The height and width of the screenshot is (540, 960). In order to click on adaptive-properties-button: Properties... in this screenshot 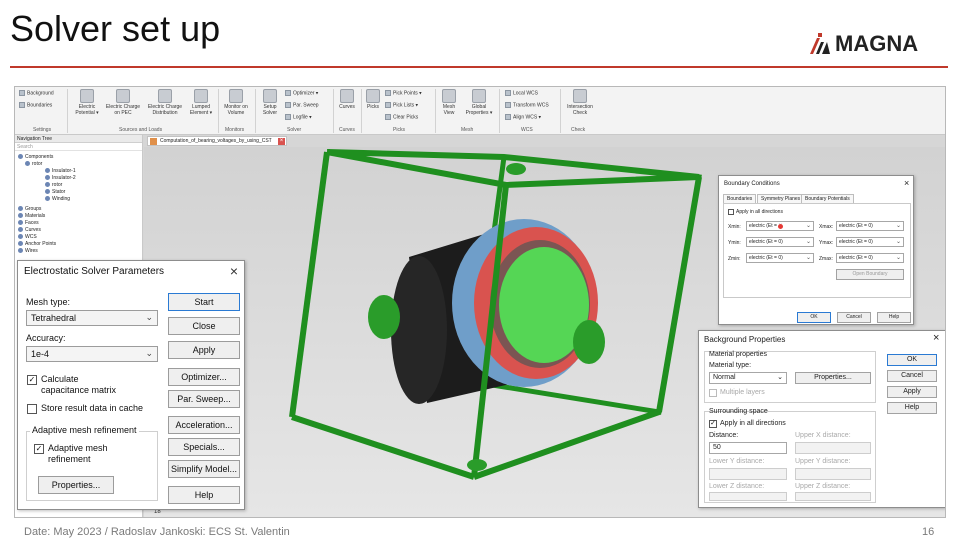, I will do `click(76, 485)`.